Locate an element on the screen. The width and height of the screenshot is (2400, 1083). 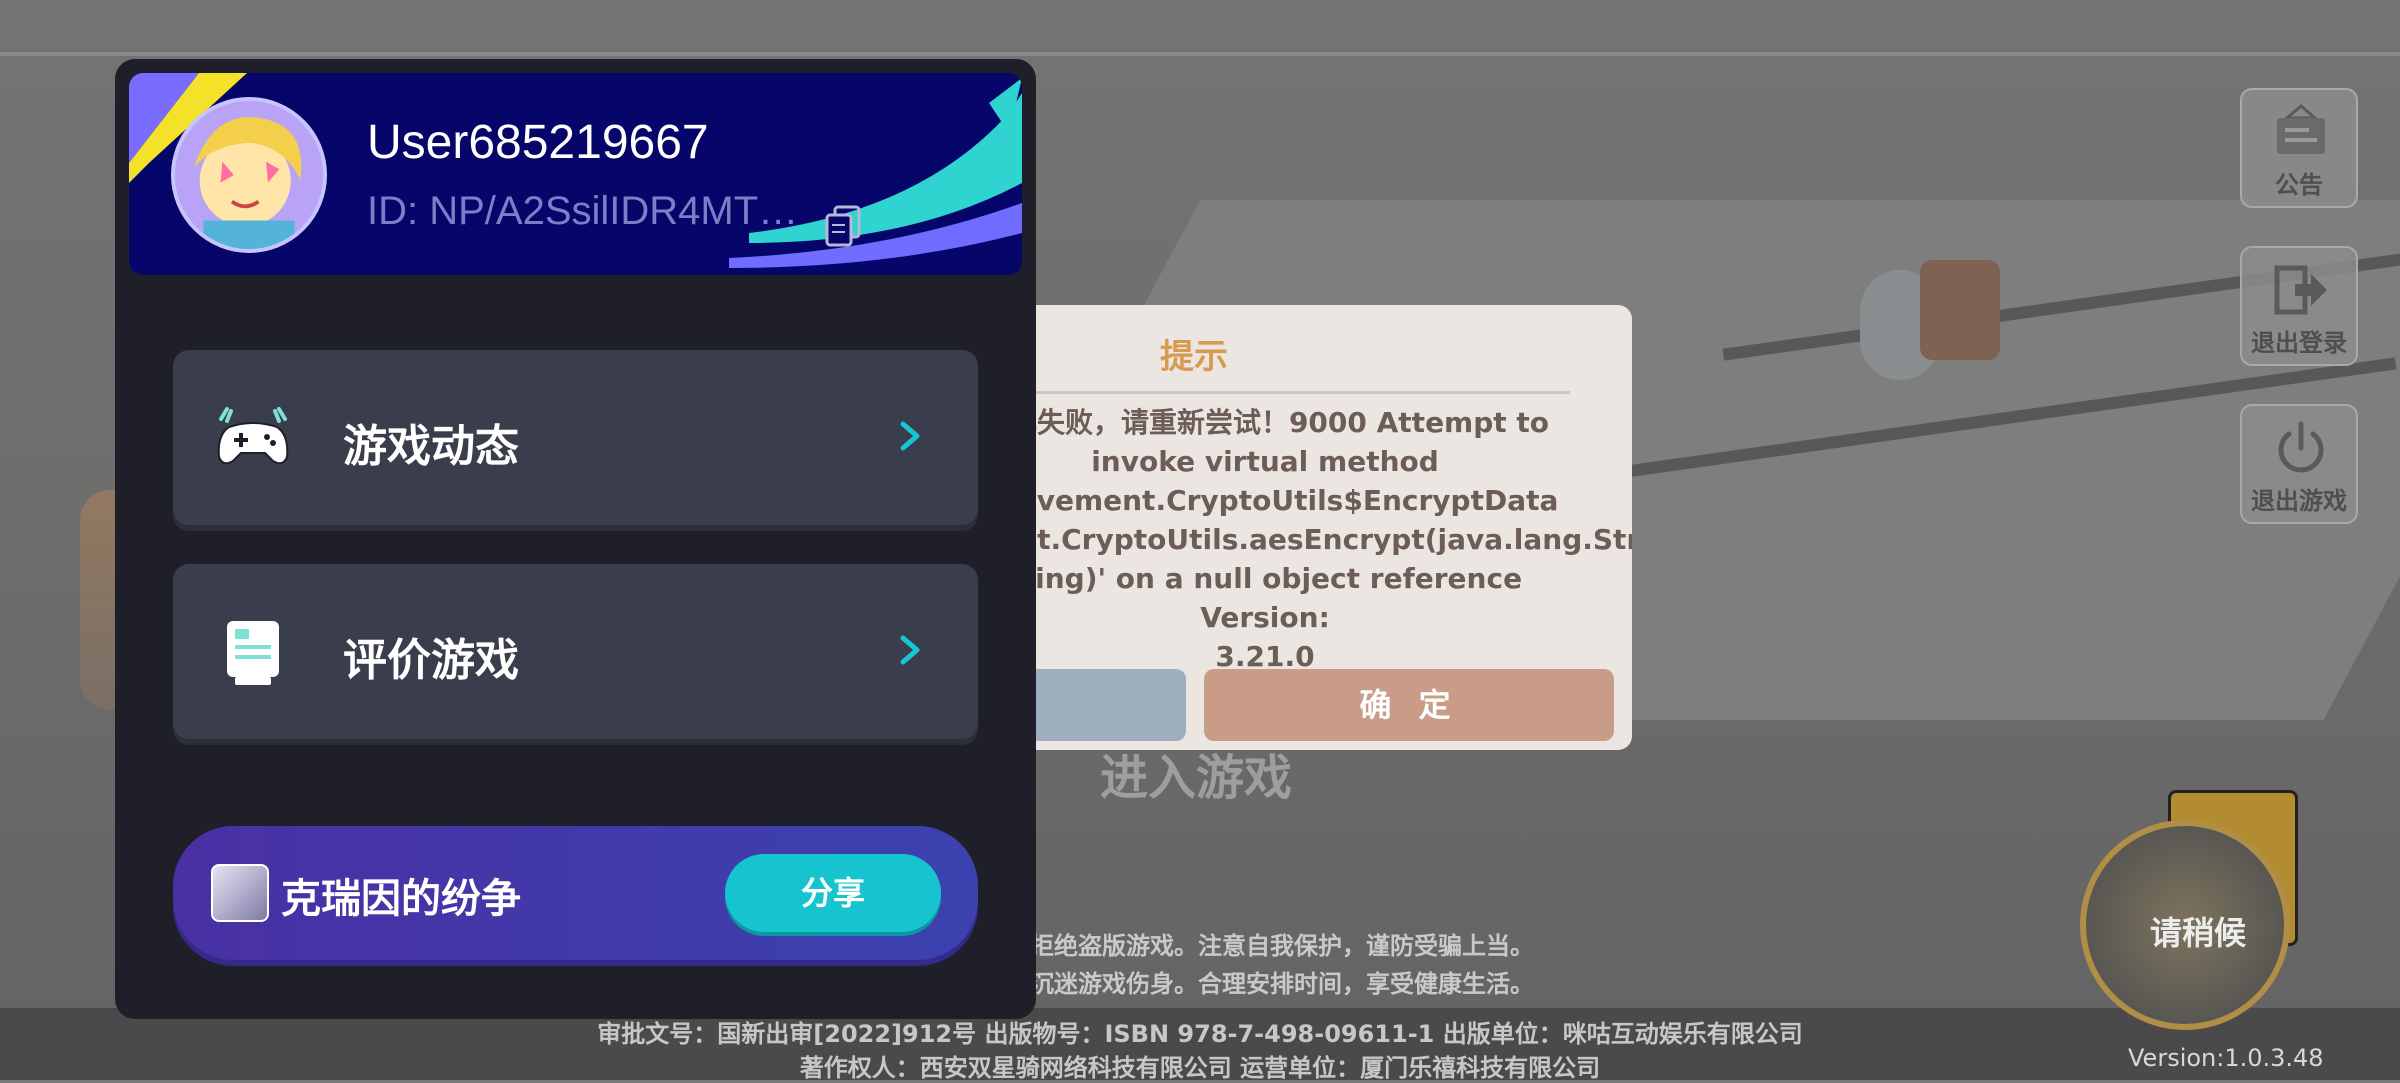
menu-item-label: 评价游戏 is located at coordinates (431, 660).